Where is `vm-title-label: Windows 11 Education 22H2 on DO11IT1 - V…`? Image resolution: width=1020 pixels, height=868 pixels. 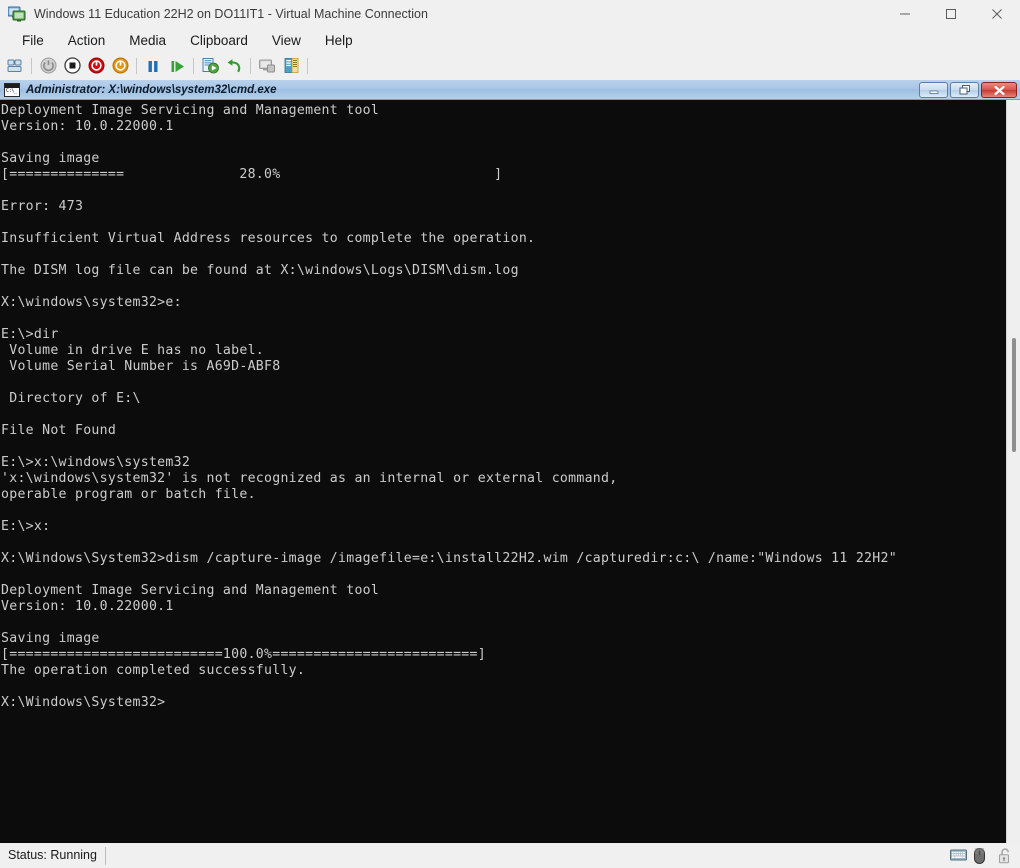
vm-title-label: Windows 11 Education 22H2 on DO11IT1 - V… is located at coordinates (231, 14).